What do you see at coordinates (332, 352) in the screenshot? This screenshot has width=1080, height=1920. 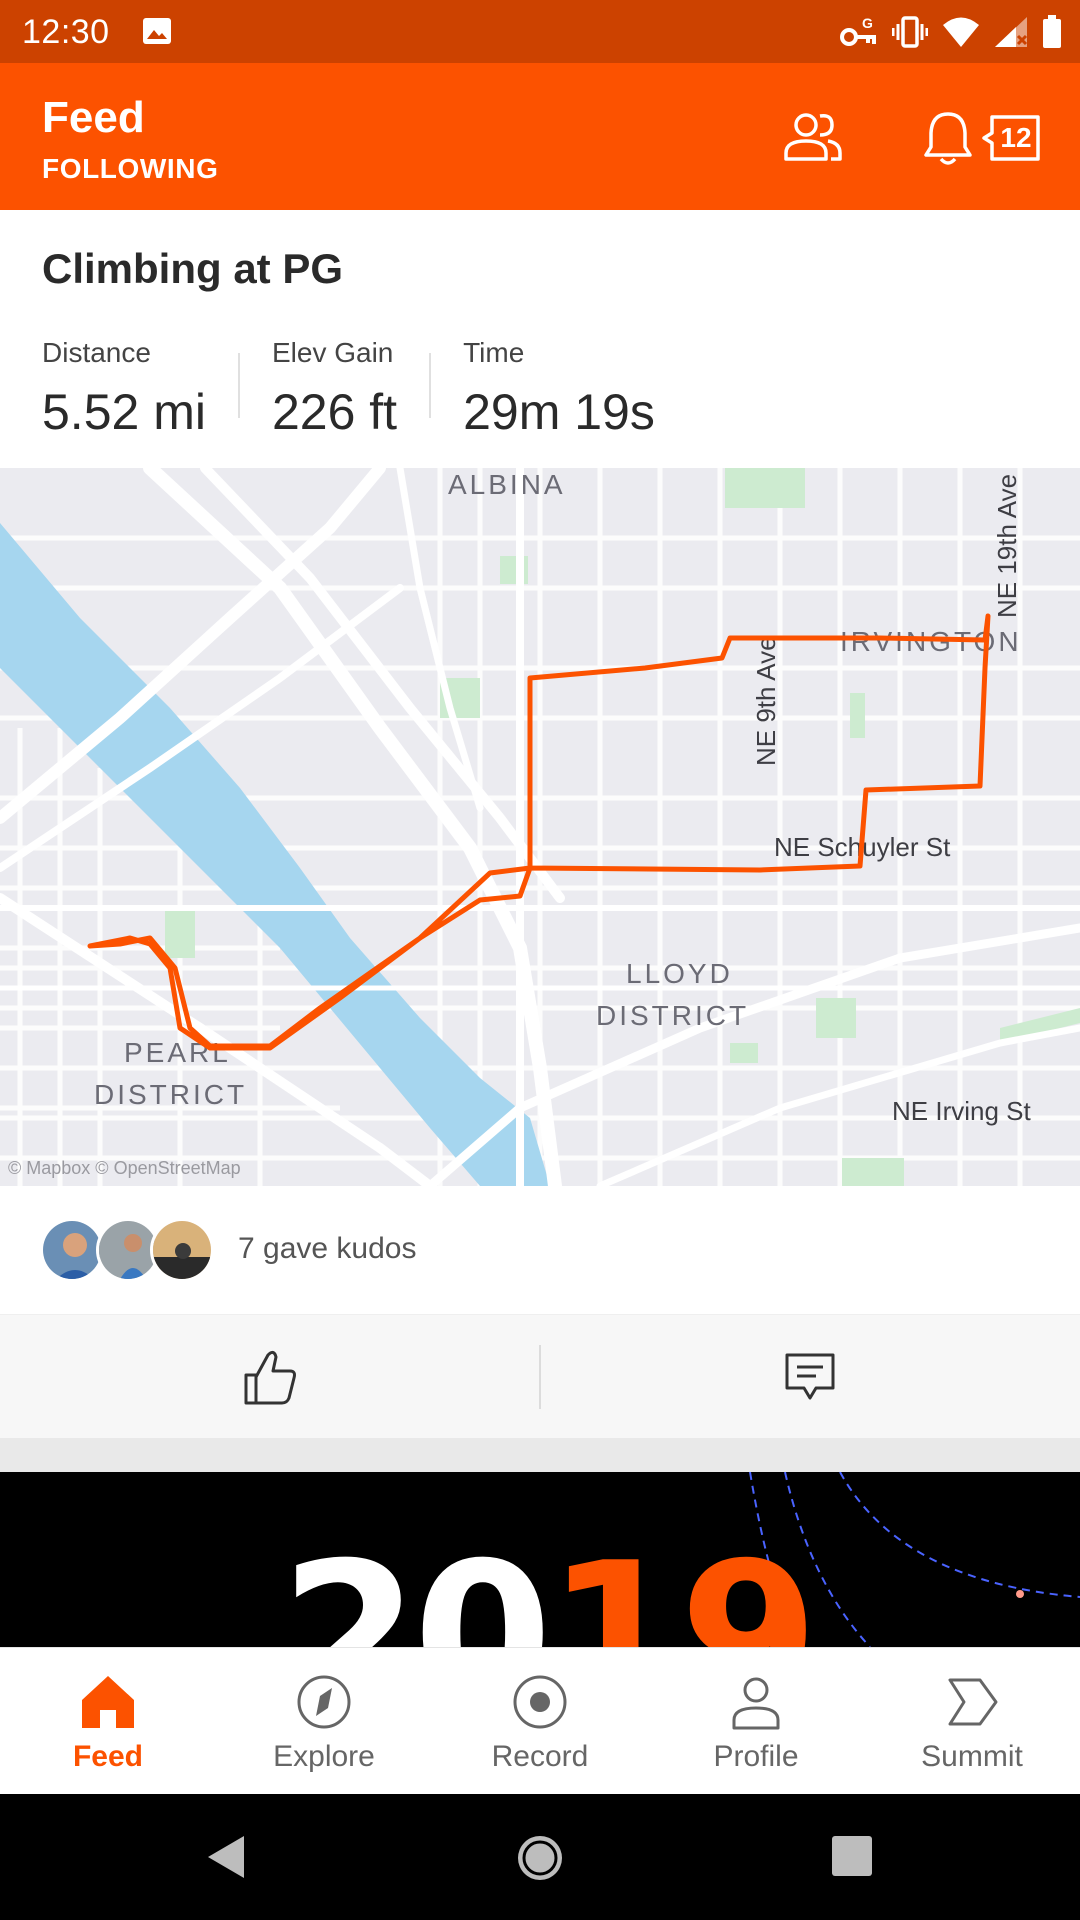 I see `stat-label: Elev Gain` at bounding box center [332, 352].